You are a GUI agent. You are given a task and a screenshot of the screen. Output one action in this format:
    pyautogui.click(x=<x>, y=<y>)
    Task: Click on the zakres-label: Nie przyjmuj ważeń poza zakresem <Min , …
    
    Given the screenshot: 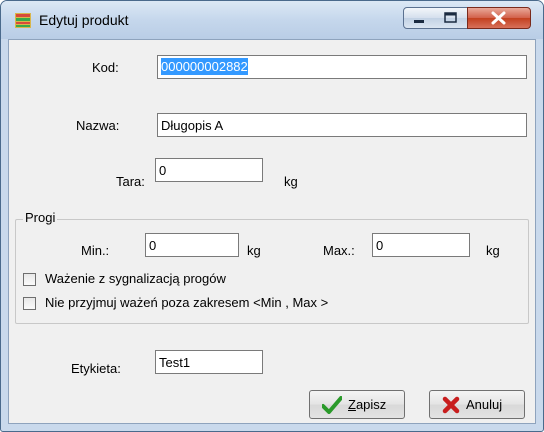 What is the action you would take?
    pyautogui.click(x=186, y=302)
    